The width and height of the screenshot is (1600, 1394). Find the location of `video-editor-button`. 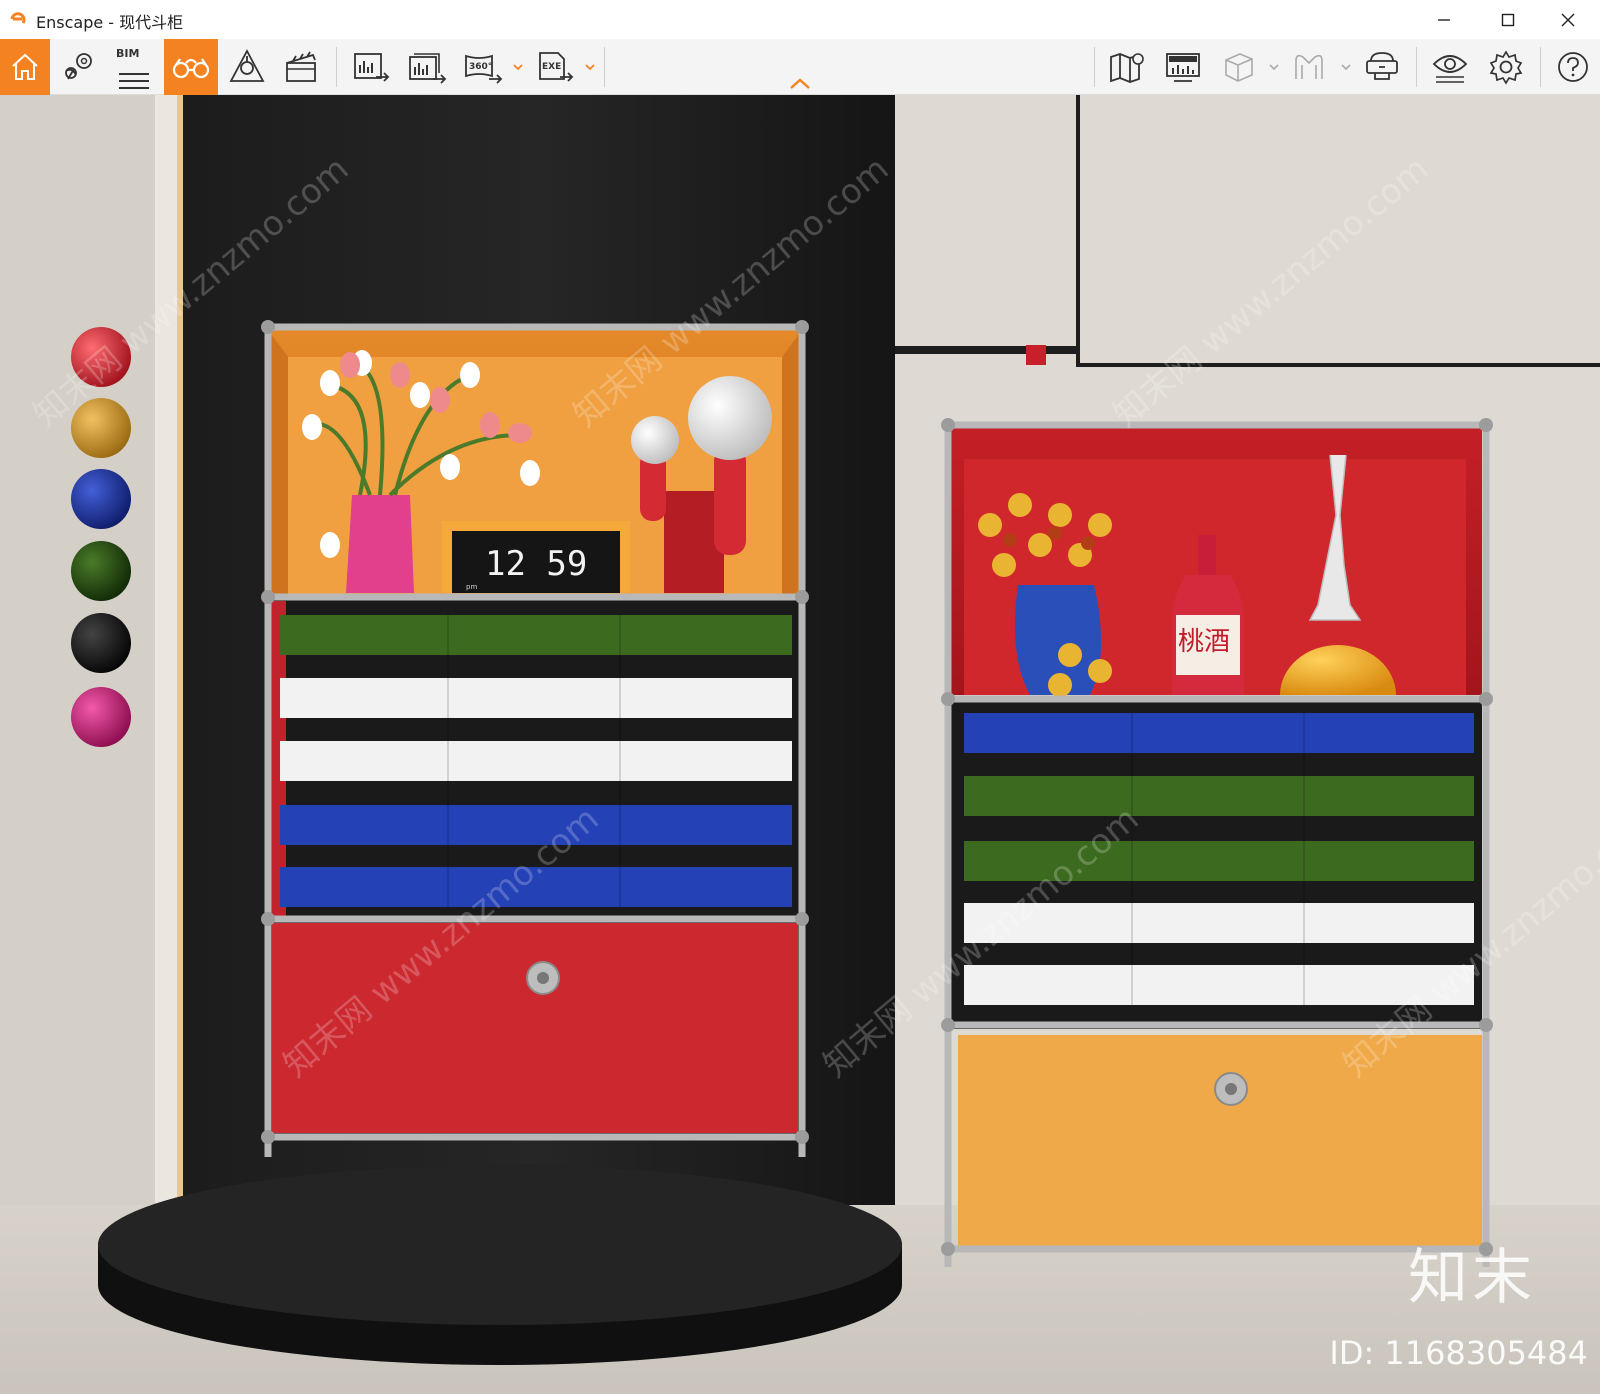

video-editor-button is located at coordinates (301, 67).